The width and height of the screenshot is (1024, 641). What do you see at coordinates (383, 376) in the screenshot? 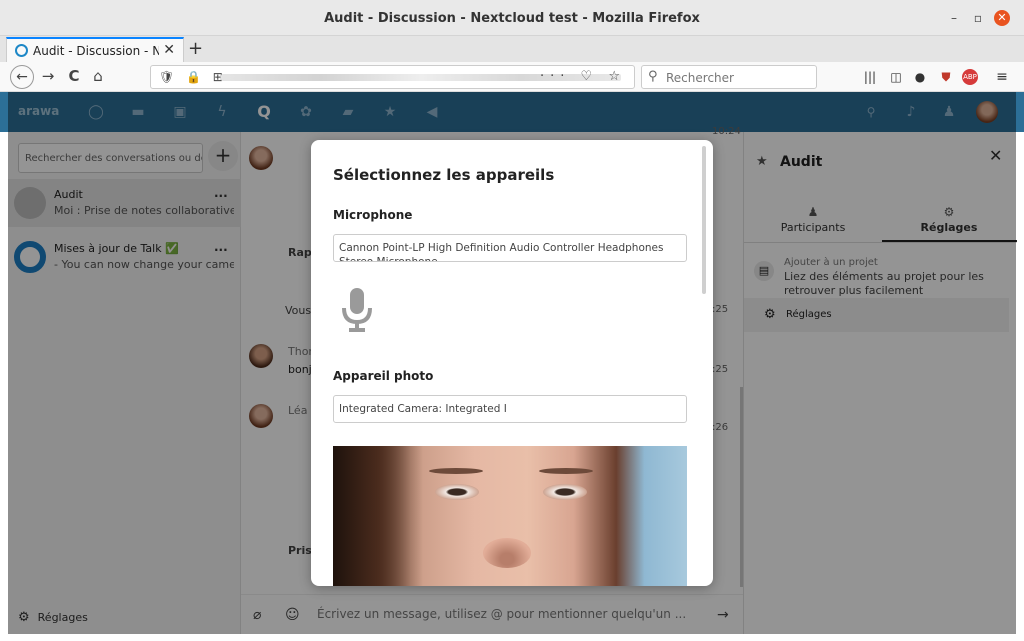
I see `camera-label: Appareil photo` at bounding box center [383, 376].